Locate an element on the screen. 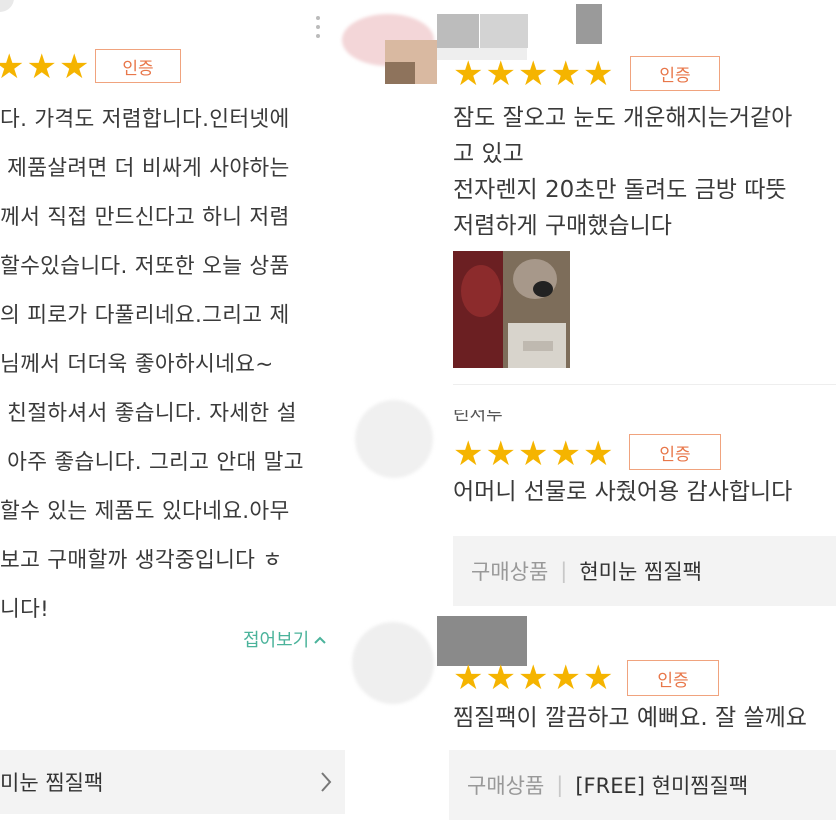 The image size is (836, 836). review-line: 찜질팩이 깔끔하고 예뻐요. 잘 쓸께요 is located at coordinates (630, 718).